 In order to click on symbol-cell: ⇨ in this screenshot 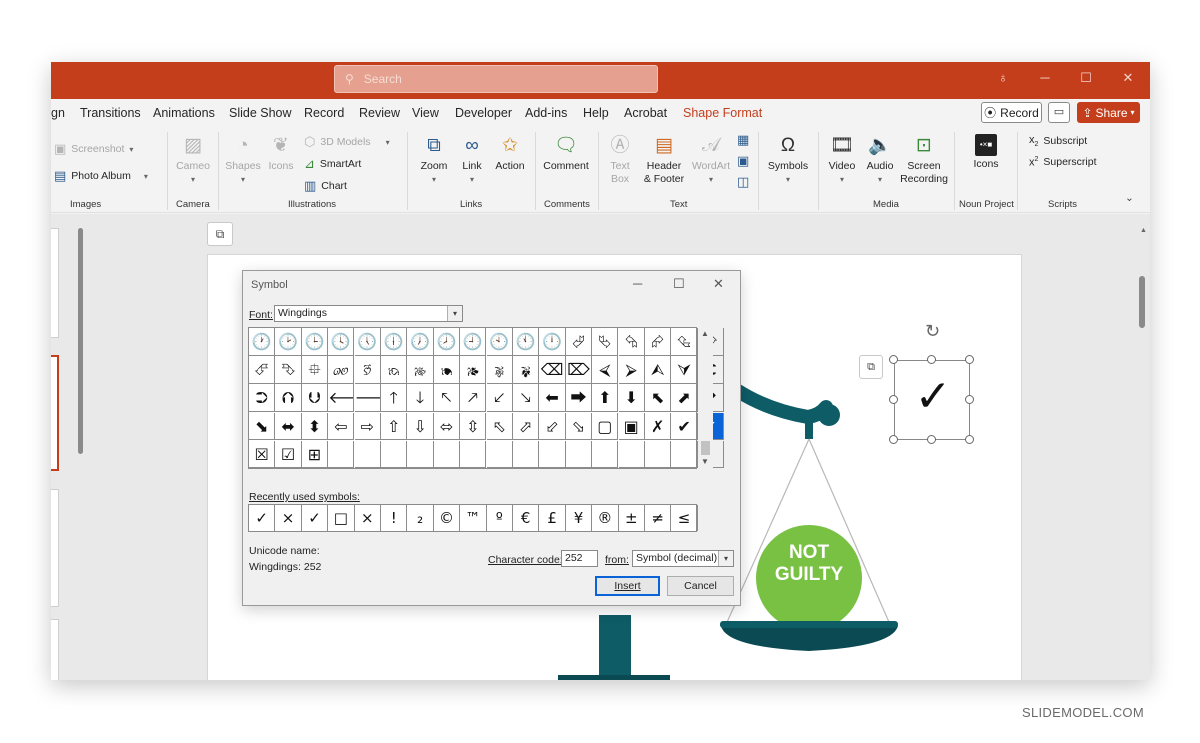, I will do `click(367, 426)`.